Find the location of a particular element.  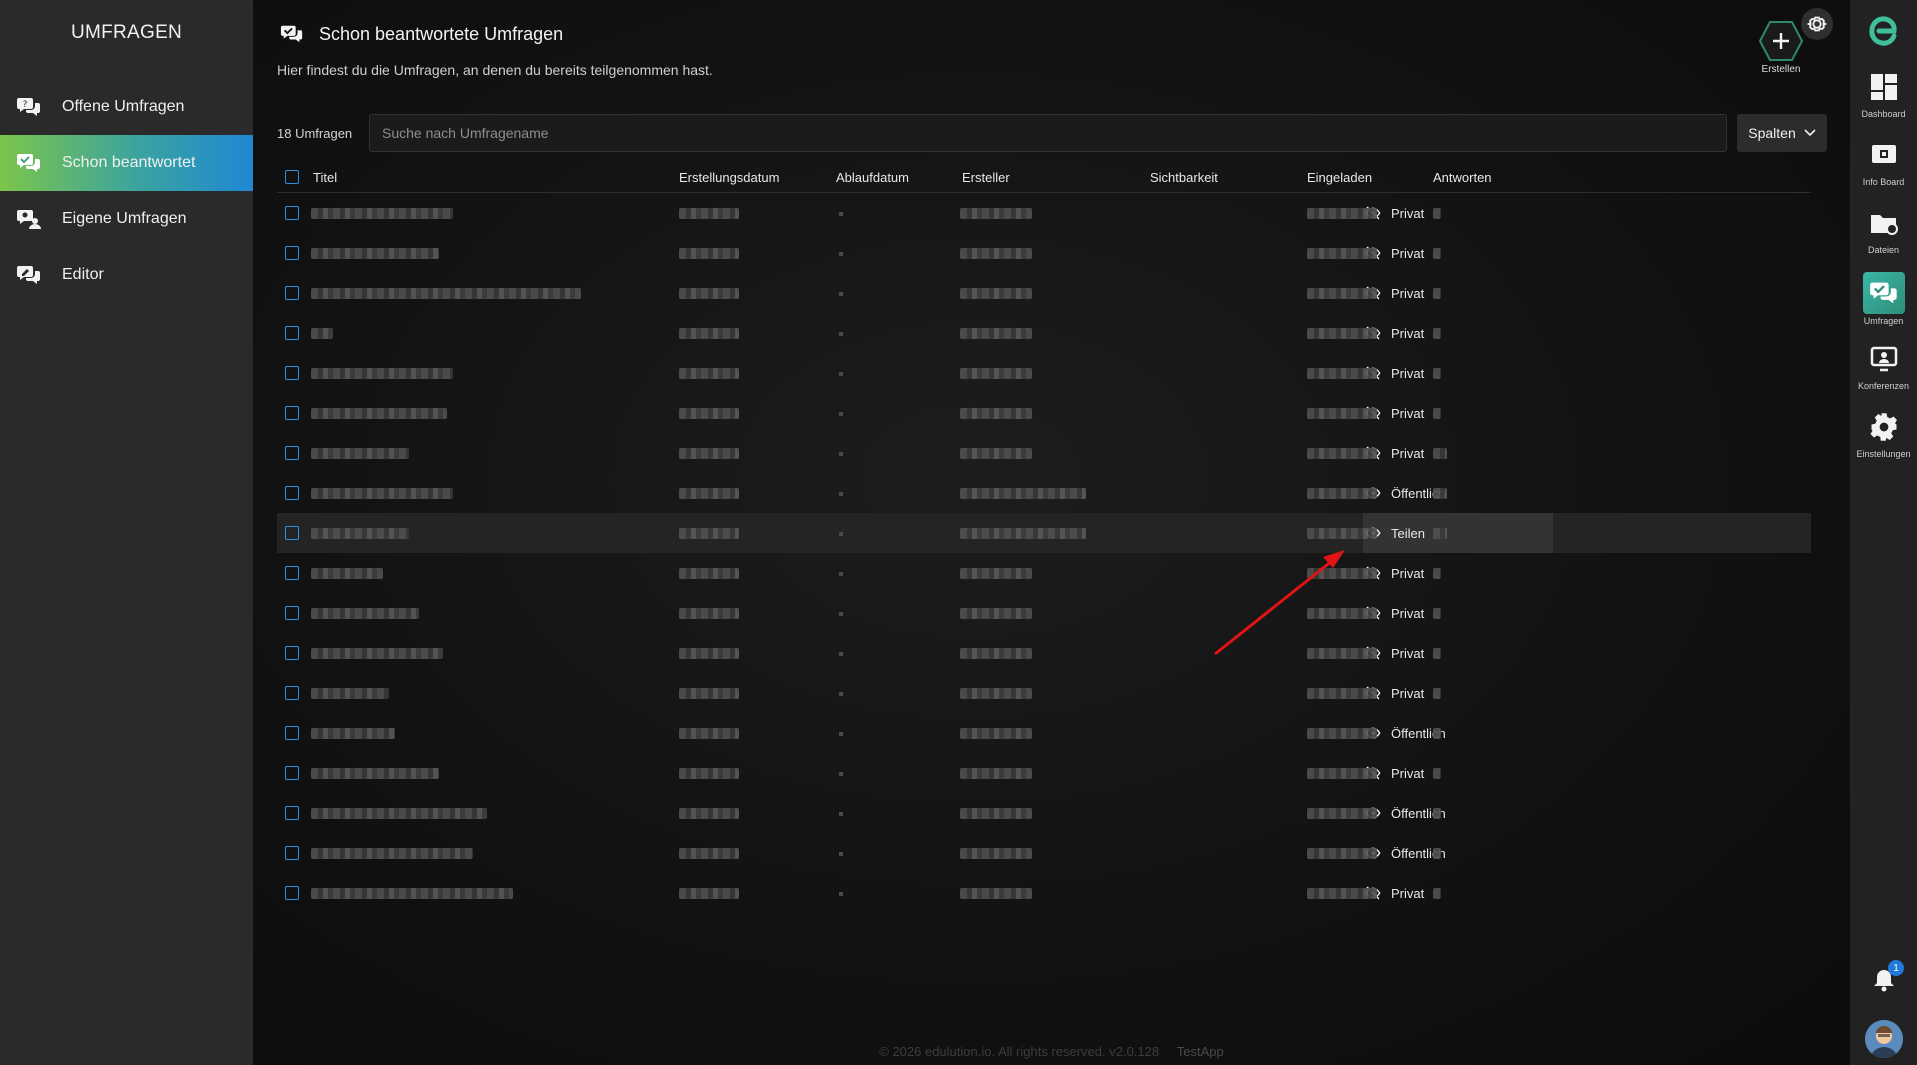

edulution-logo is located at coordinates (1884, 31).